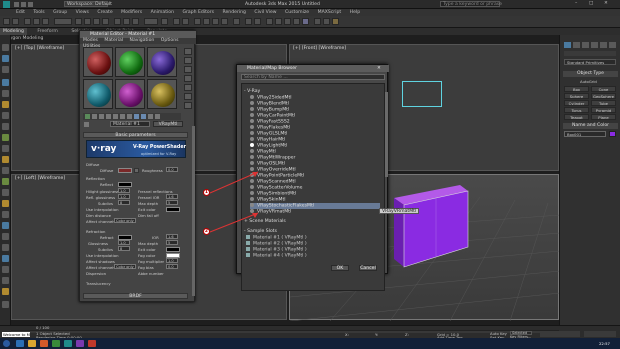 This screenshot has height=349, width=620. What do you see at coordinates (206, 231) in the screenshot?
I see `callout-2: 2` at bounding box center [206, 231].